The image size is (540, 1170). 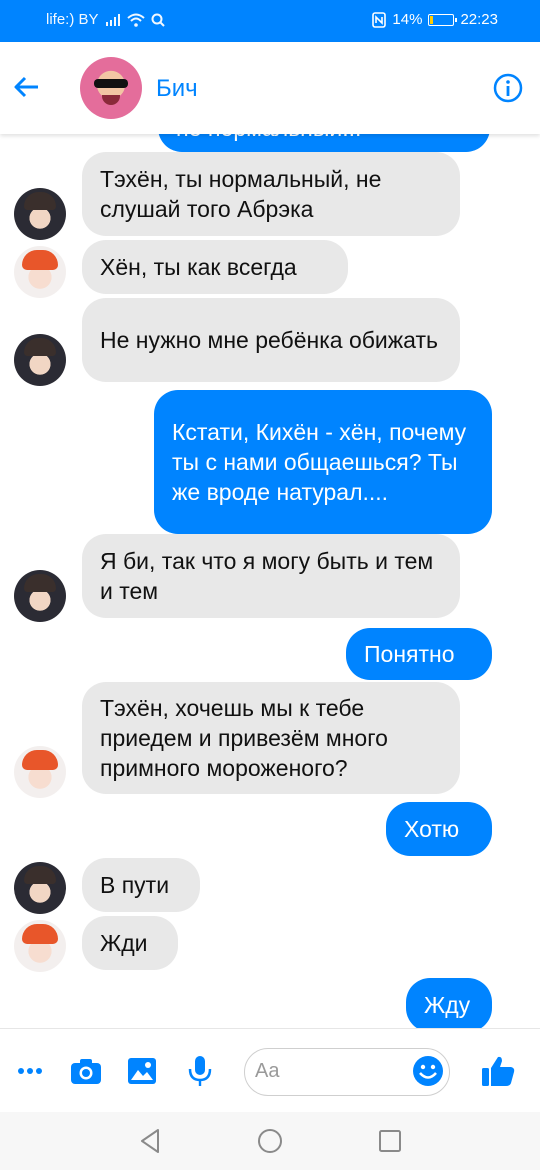 What do you see at coordinates (200, 1071) in the screenshot?
I see `microphone-icon` at bounding box center [200, 1071].